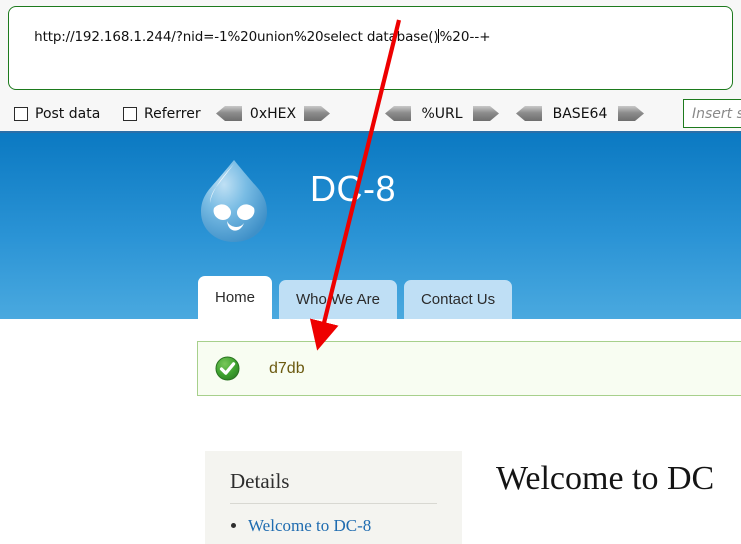  I want to click on details-sidebar-panel: Details Welcome to DC-8, so click(333, 497).